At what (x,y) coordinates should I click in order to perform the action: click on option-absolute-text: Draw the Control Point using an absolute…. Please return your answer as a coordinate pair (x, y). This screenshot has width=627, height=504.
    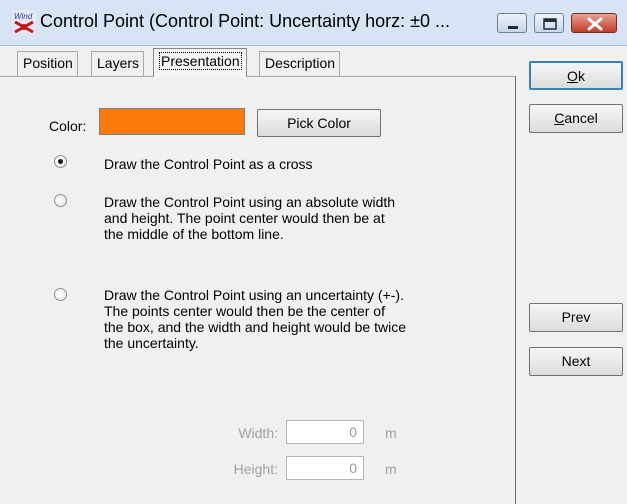
    Looking at the image, I should click on (294, 218).